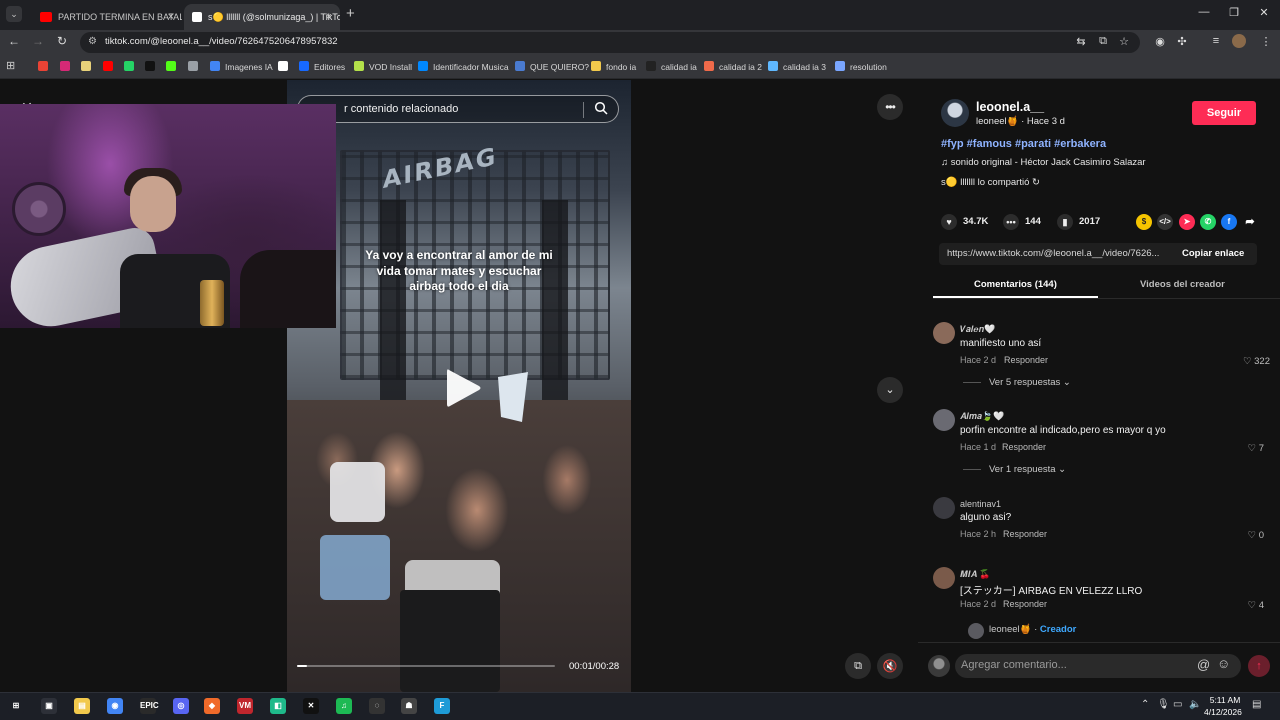  Describe the element at coordinates (1182, 41) in the screenshot. I see `extensions-icon: ✣` at that location.